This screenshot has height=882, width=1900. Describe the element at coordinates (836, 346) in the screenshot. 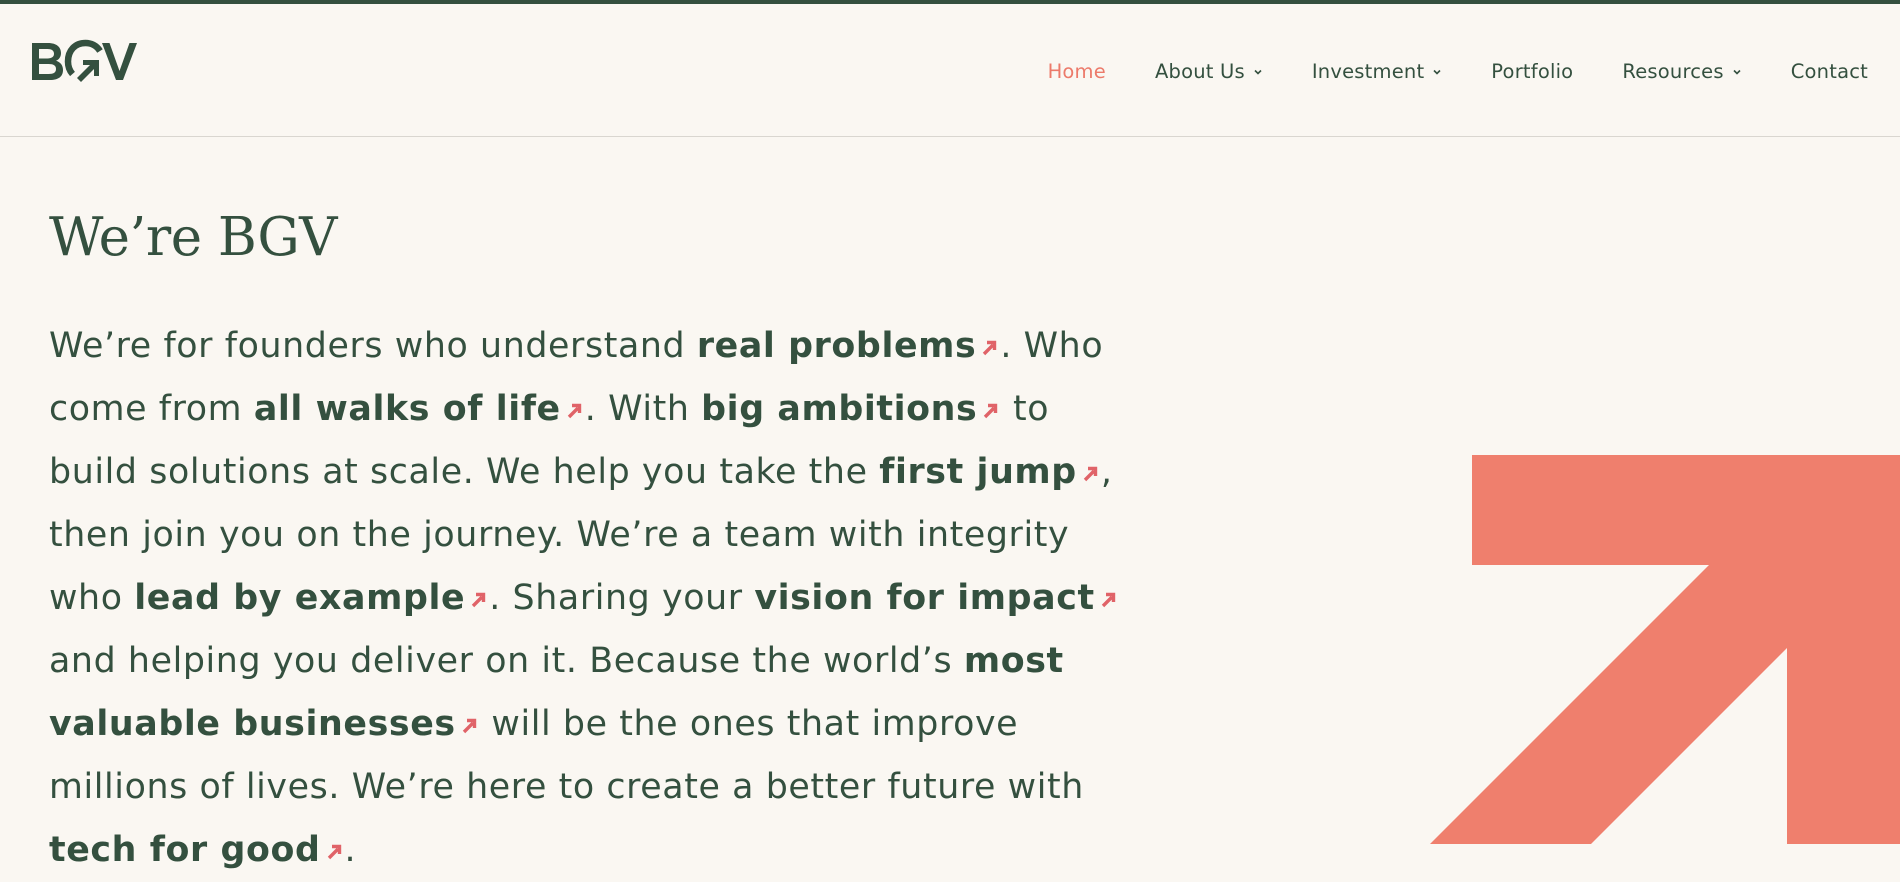

I see `link-label: real problems` at that location.